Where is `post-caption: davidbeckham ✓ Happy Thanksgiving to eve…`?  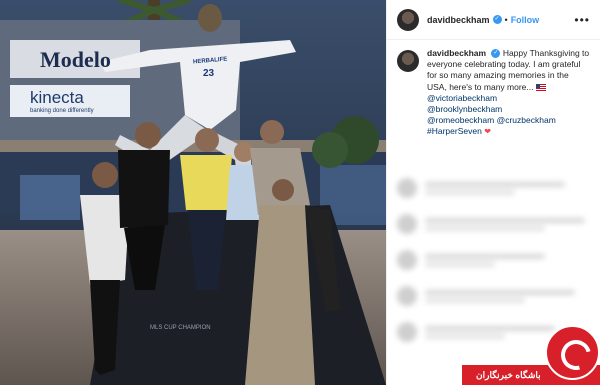 post-caption: davidbeckham ✓ Happy Thanksgiving to eve… is located at coordinates (493, 89).